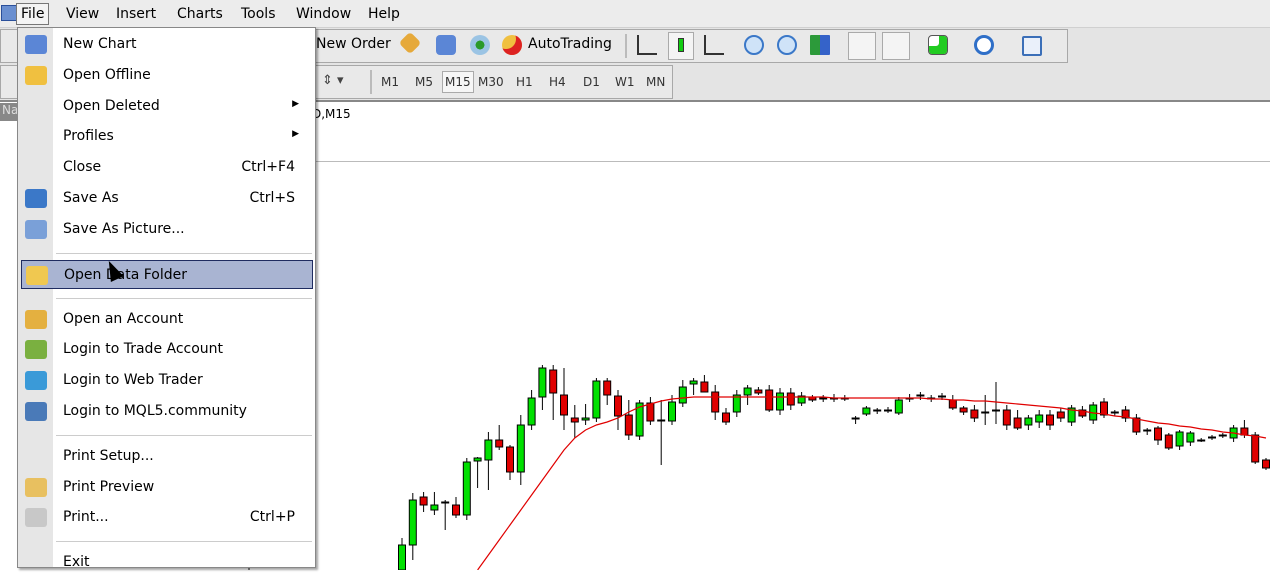 The image size is (1270, 577). I want to click on menu-item-save-as: Save As Ctrl+S, so click(167, 198).